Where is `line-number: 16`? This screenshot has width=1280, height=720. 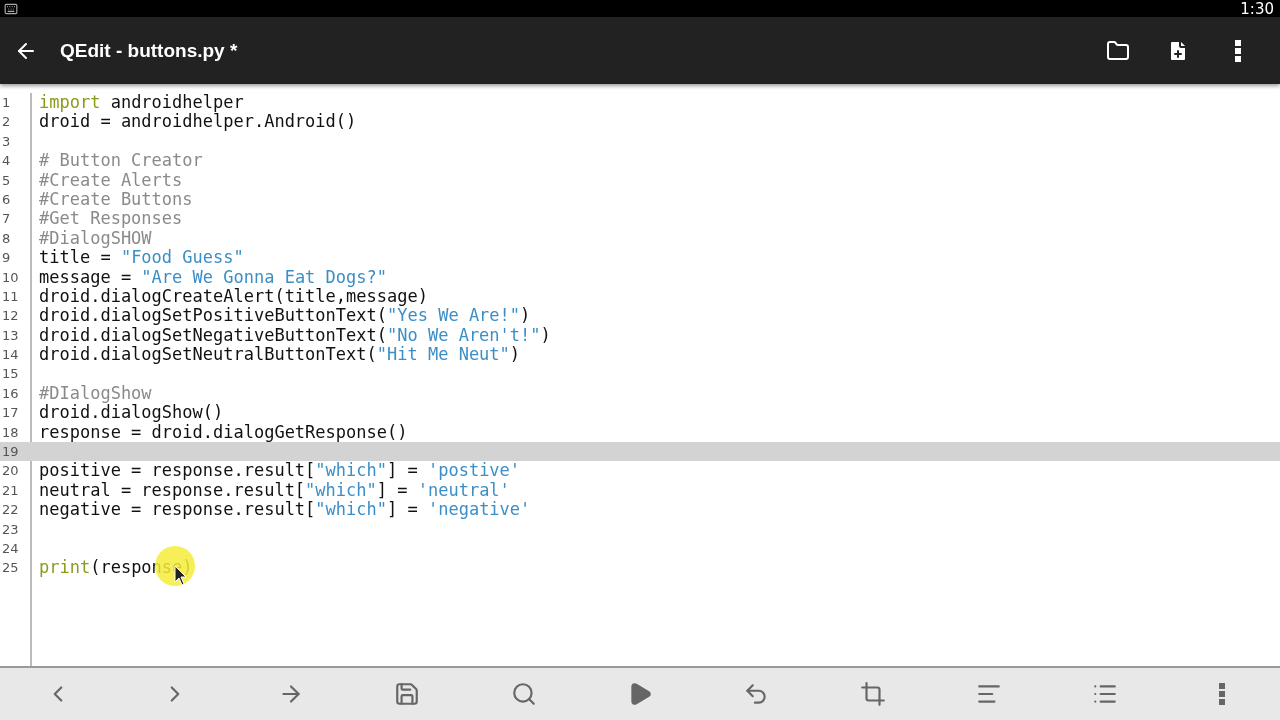
line-number: 16 is located at coordinates (10, 393).